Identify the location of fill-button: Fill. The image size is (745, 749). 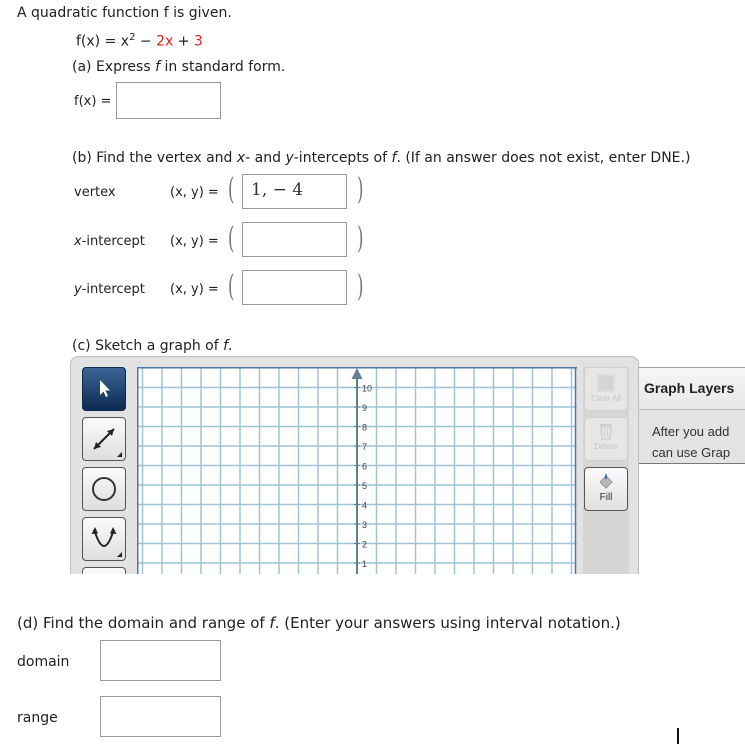
(606, 489).